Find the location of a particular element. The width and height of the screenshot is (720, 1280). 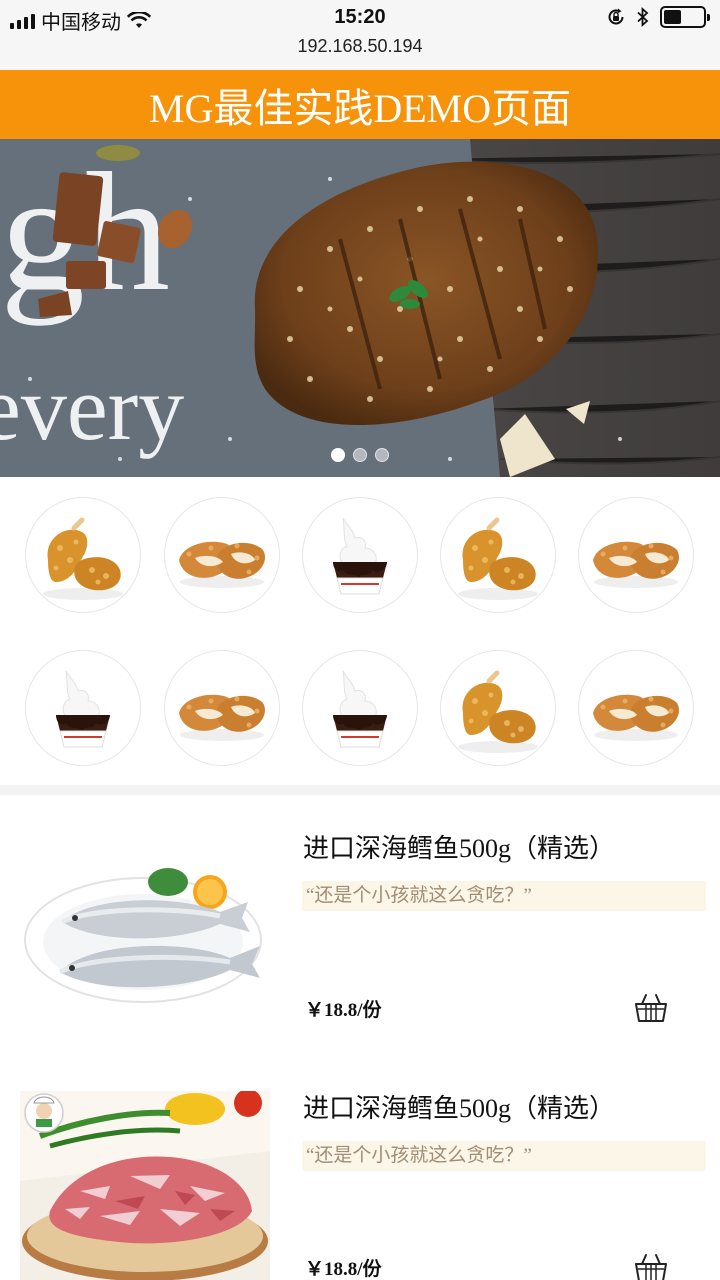

battery-fill is located at coordinates (673, 17).